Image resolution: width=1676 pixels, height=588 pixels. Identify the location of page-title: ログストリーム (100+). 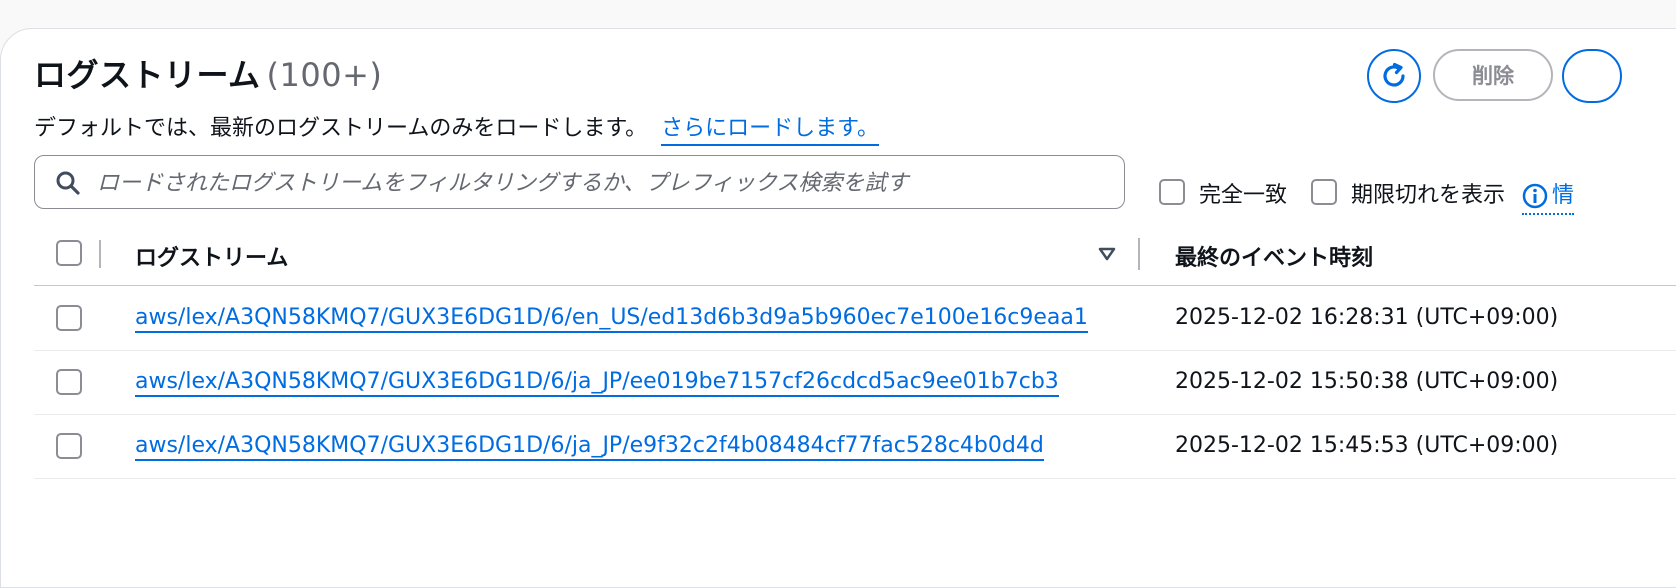
(208, 73).